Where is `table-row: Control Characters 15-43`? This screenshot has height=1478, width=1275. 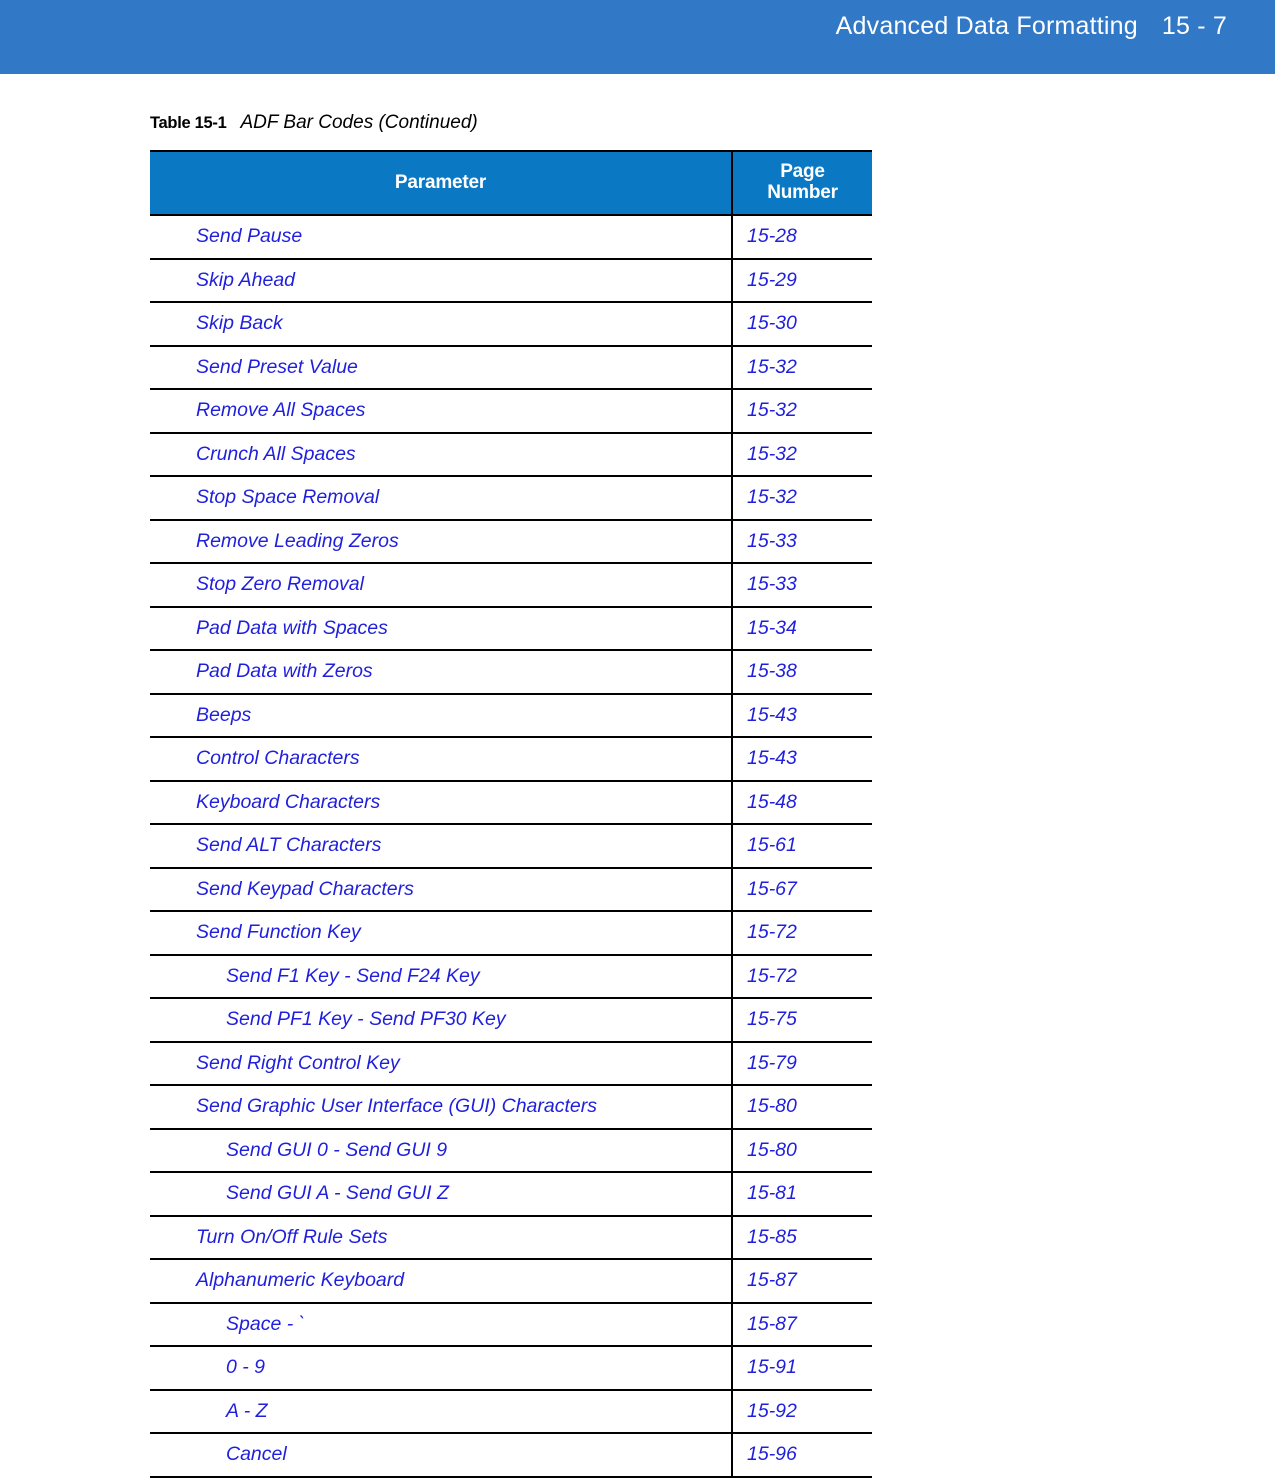 table-row: Control Characters 15-43 is located at coordinates (511, 759).